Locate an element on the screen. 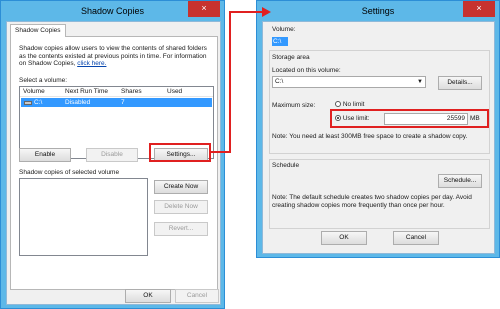  col-header-volume: Volume is located at coordinates (34, 91).